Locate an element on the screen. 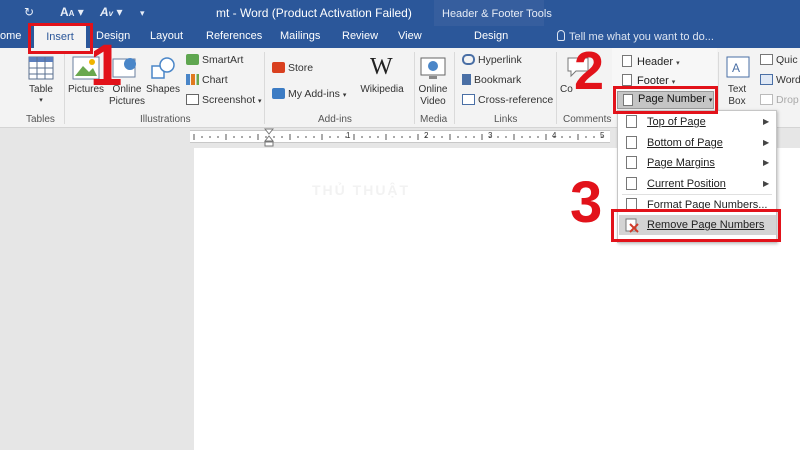 The image size is (800, 450). smartart-button: SmartArt is located at coordinates (214, 60).